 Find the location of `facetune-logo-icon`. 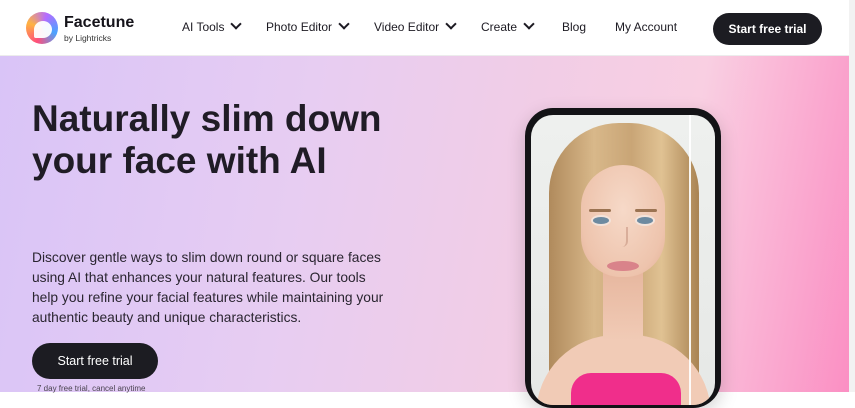

facetune-logo-icon is located at coordinates (42, 28).